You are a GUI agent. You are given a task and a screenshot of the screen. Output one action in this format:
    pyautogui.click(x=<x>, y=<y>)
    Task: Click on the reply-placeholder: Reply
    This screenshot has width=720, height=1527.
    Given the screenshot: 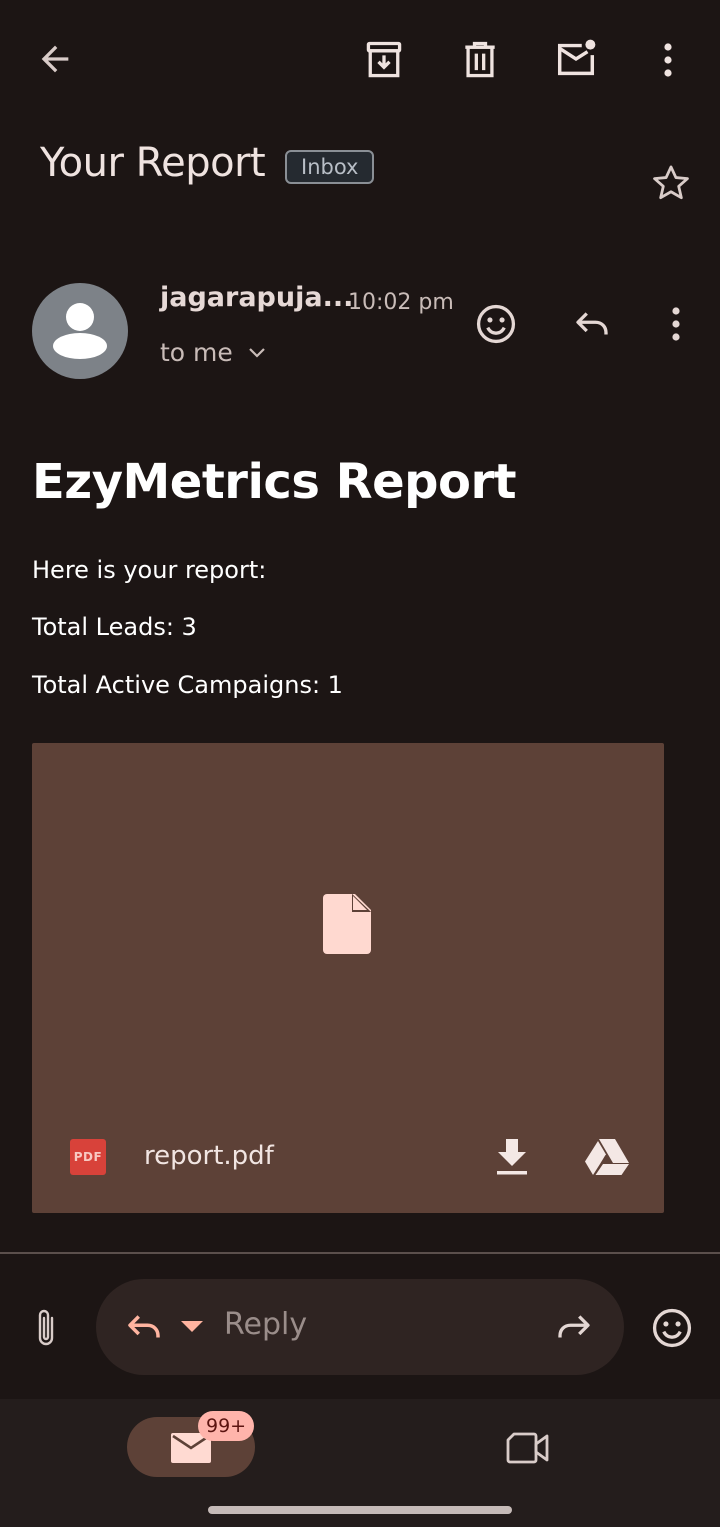 What is the action you would take?
    pyautogui.click(x=265, y=1324)
    